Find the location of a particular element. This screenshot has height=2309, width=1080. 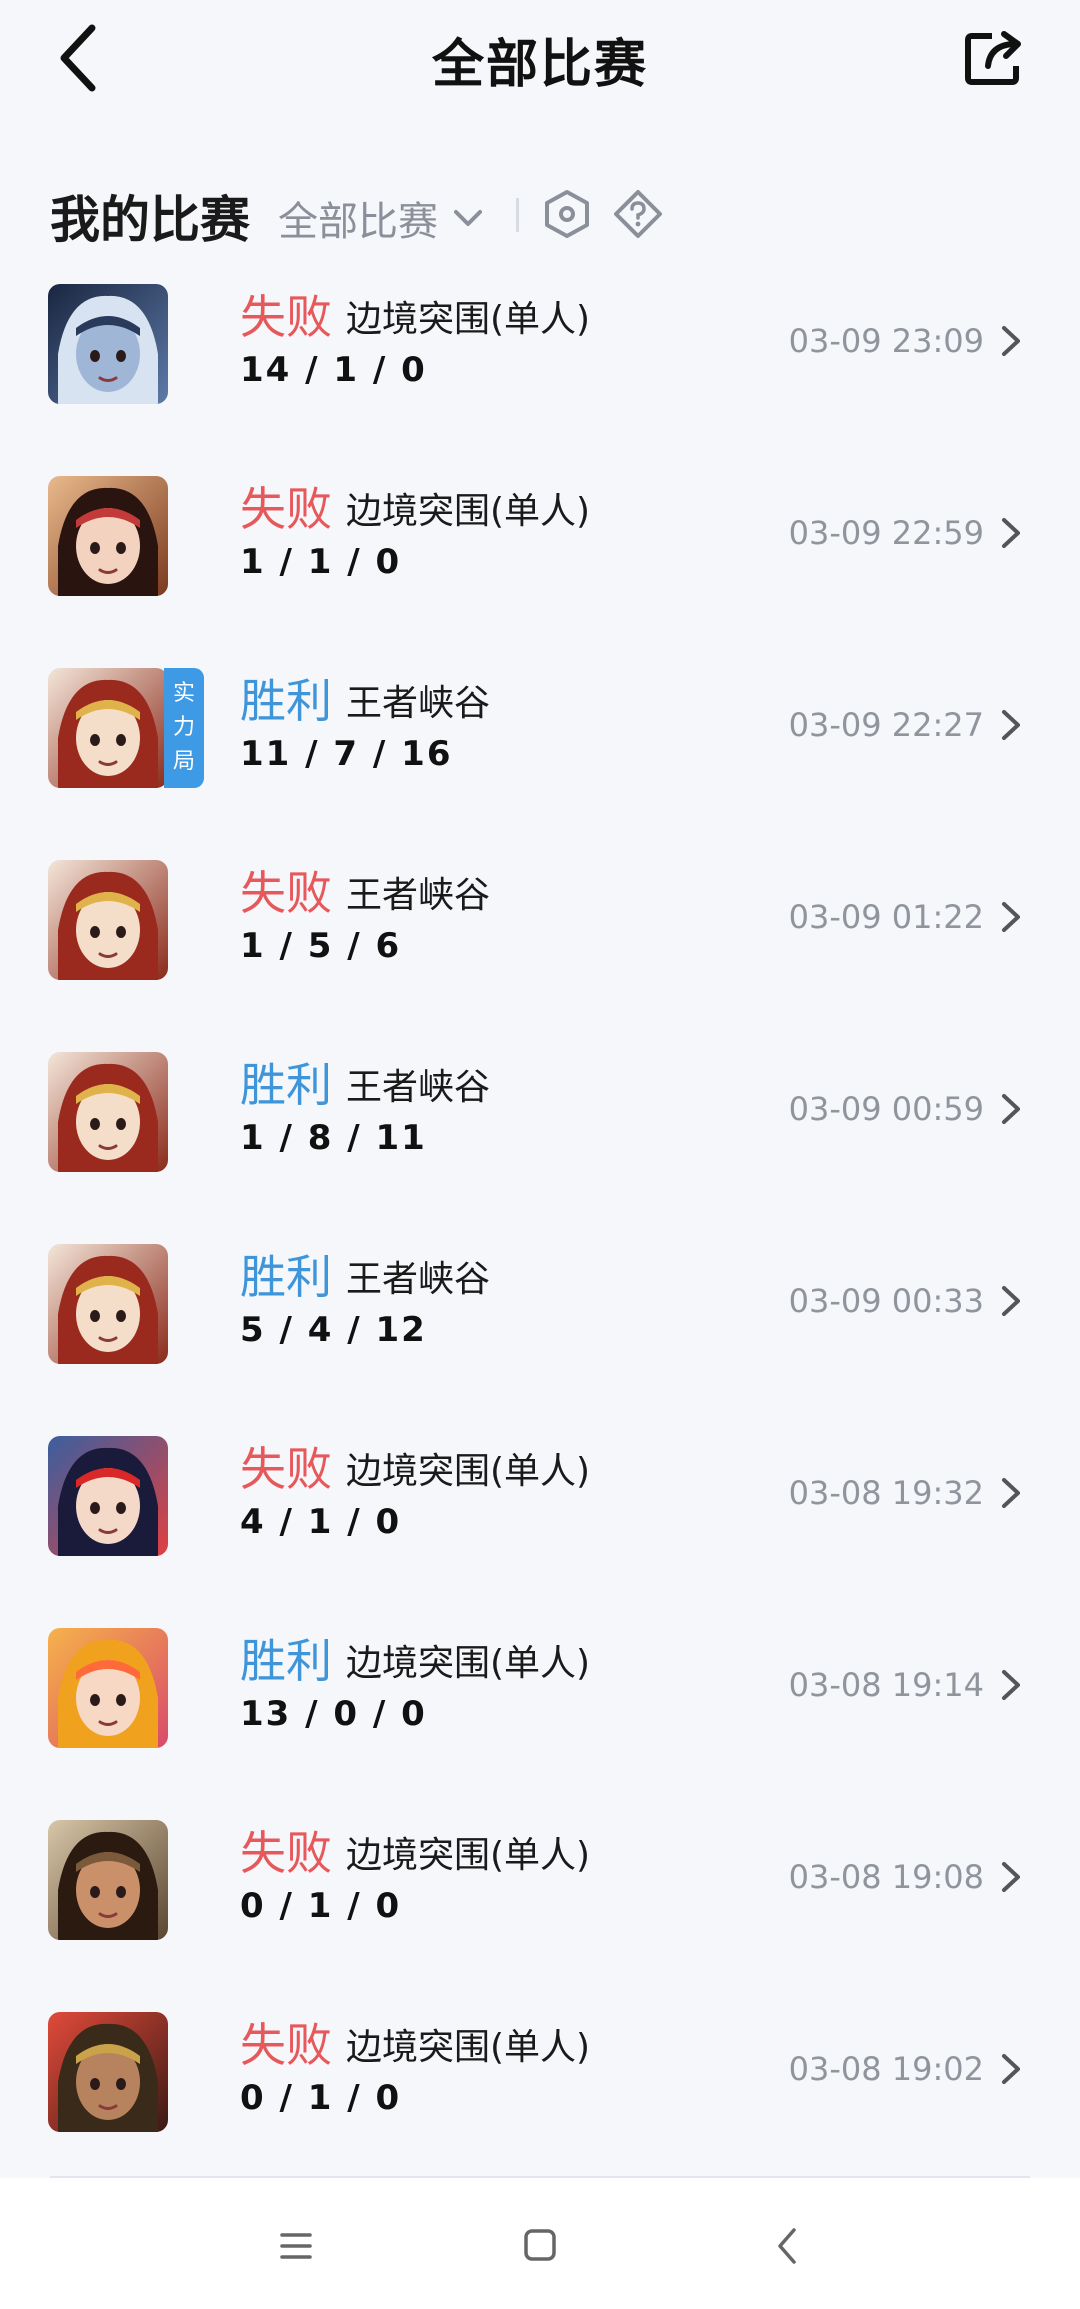

kda-score: 4 / 1 / 0 is located at coordinates (321, 1522).